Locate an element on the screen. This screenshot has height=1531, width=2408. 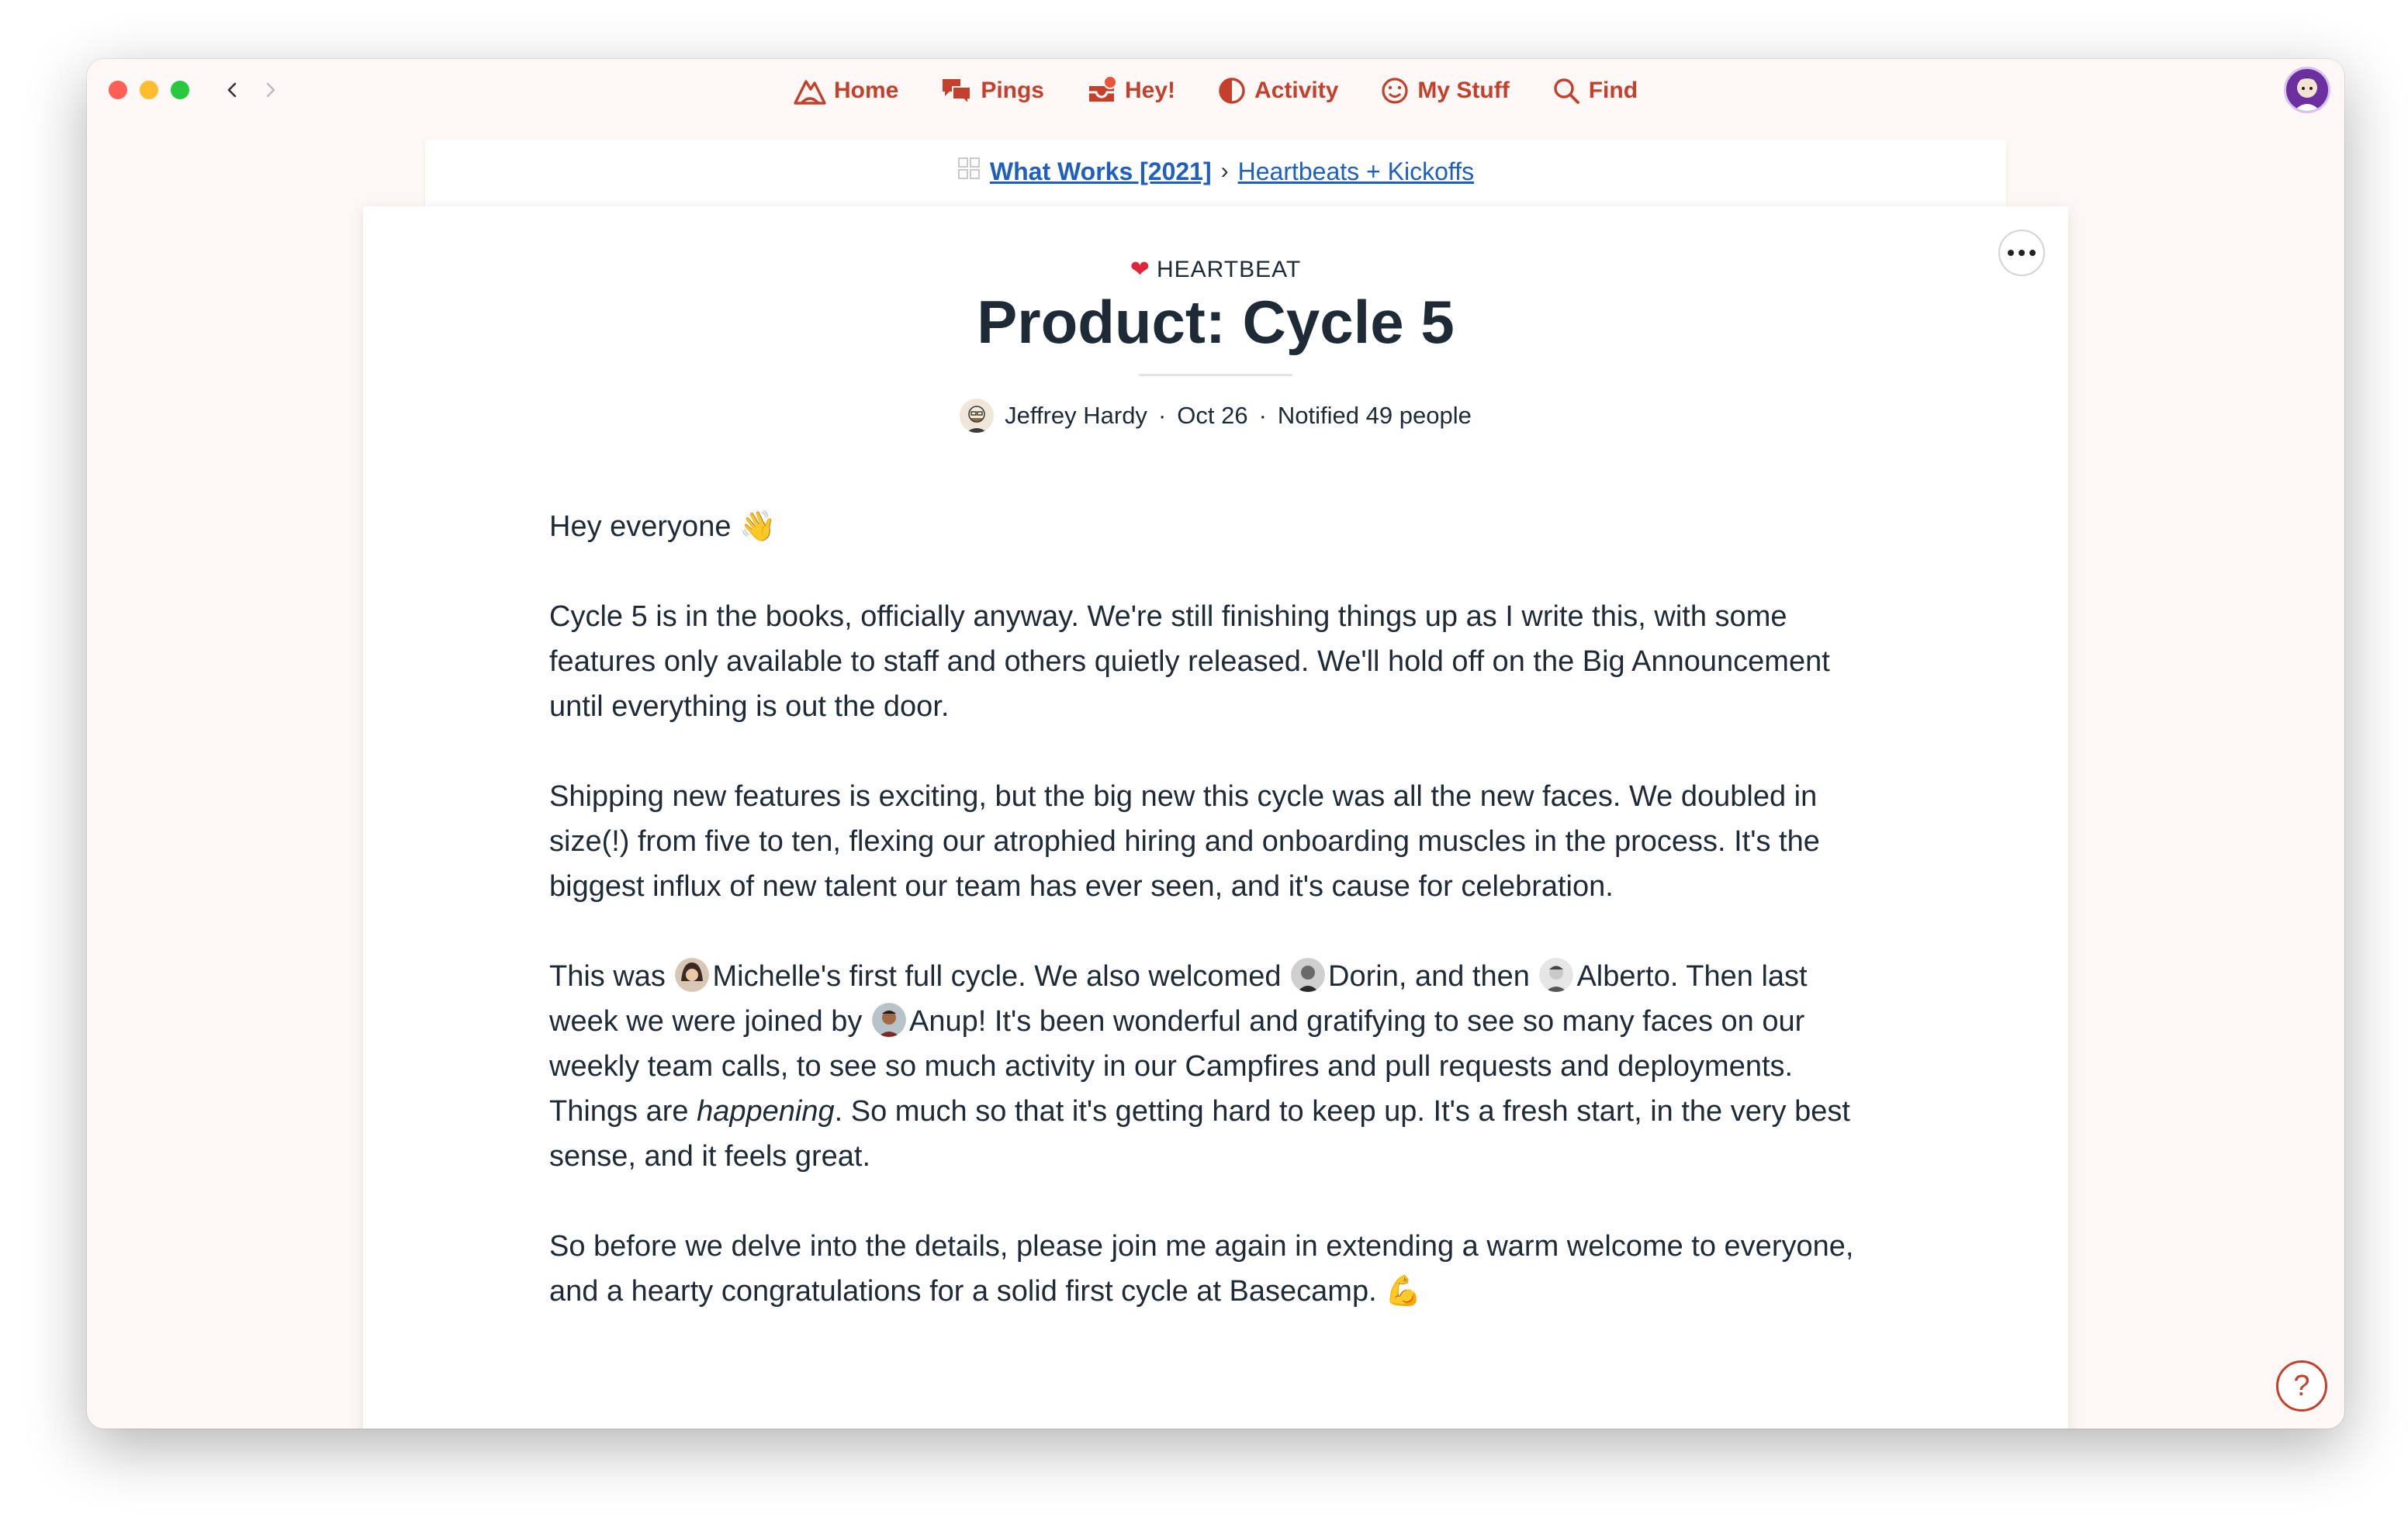
smiley-face-icon is located at coordinates (1395, 90).